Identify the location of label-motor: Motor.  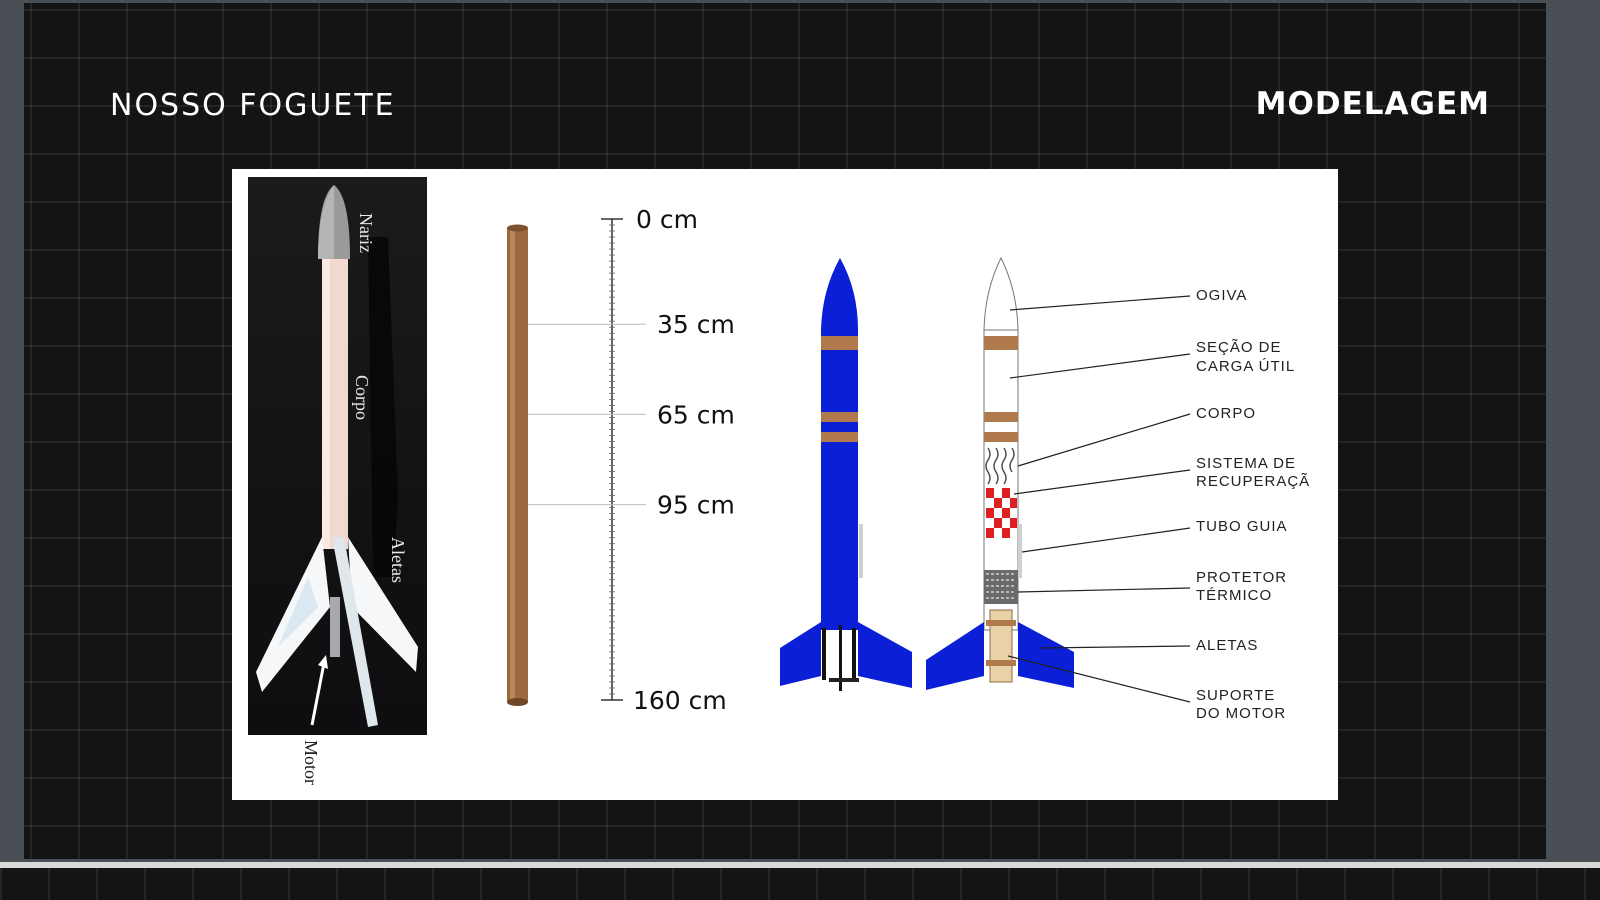
(311, 762).